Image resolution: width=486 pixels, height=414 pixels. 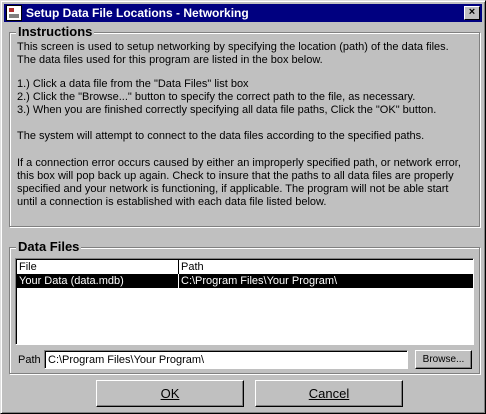 I want to click on list-item-file: Your Data (data.mdb), so click(x=71, y=281).